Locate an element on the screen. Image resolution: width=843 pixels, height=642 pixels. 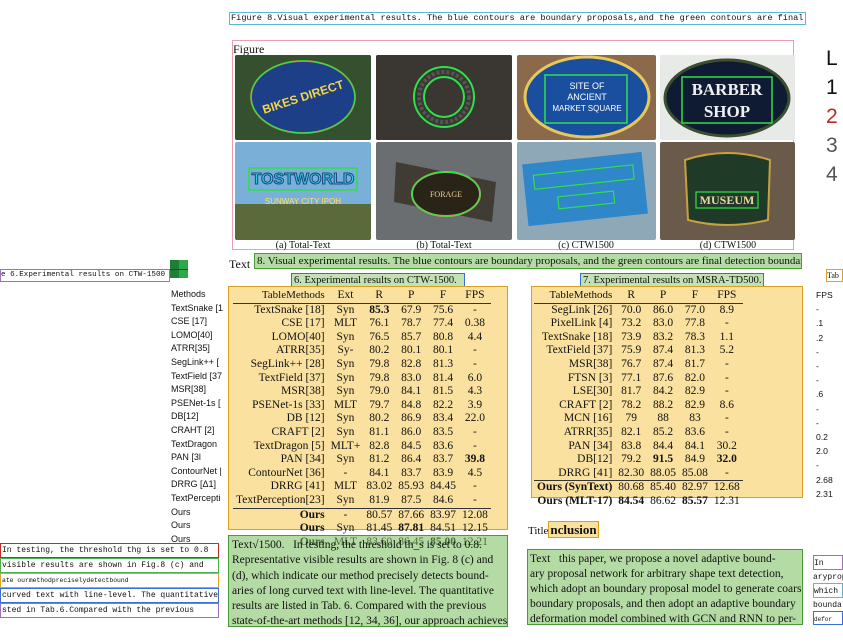
table6-cell: DRRG [41] is located at coordinates (297, 486).